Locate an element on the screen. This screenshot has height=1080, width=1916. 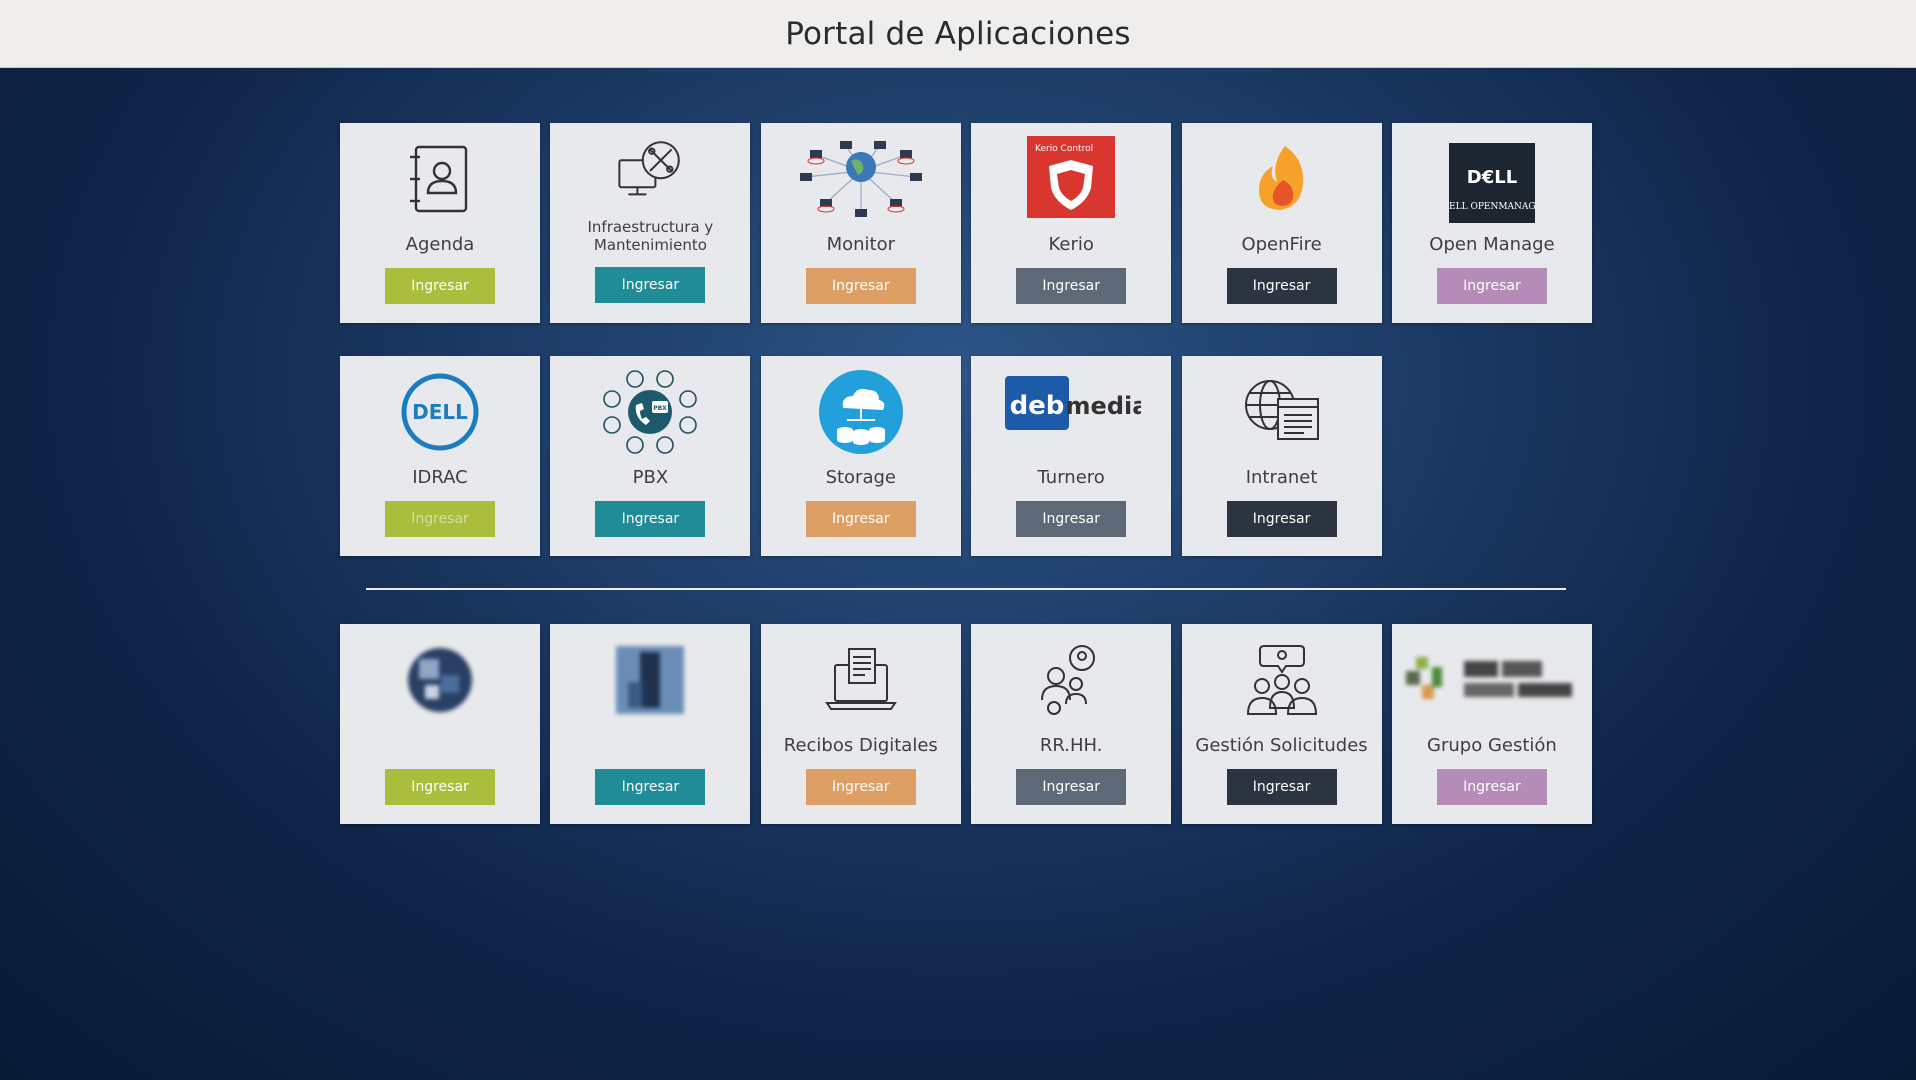
app-name: Gestión Solicitudes is located at coordinates (1281, 745).